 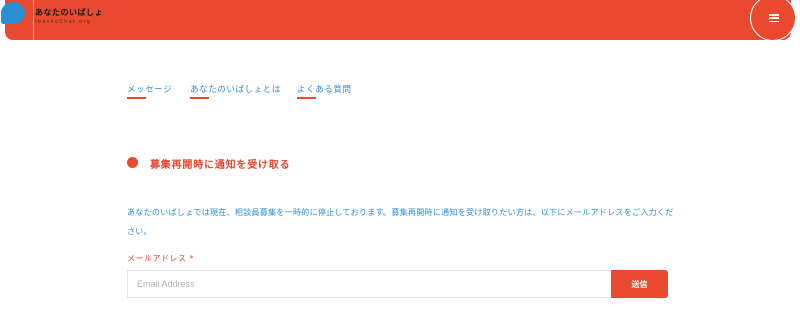 What do you see at coordinates (132, 162) in the screenshot?
I see `section-bullet-icon` at bounding box center [132, 162].